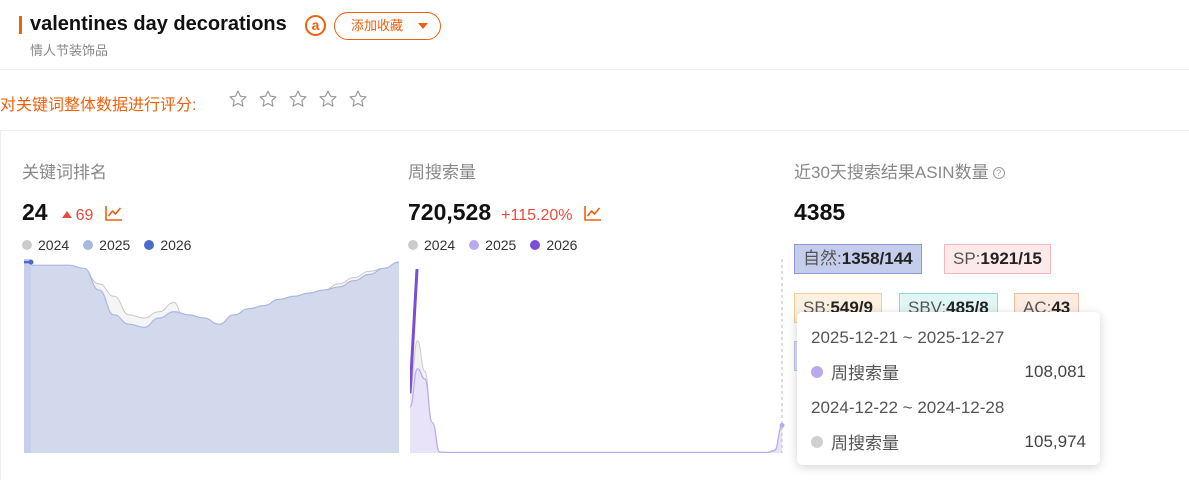  I want to click on add-favorite-label: 添加收藏, so click(377, 25).